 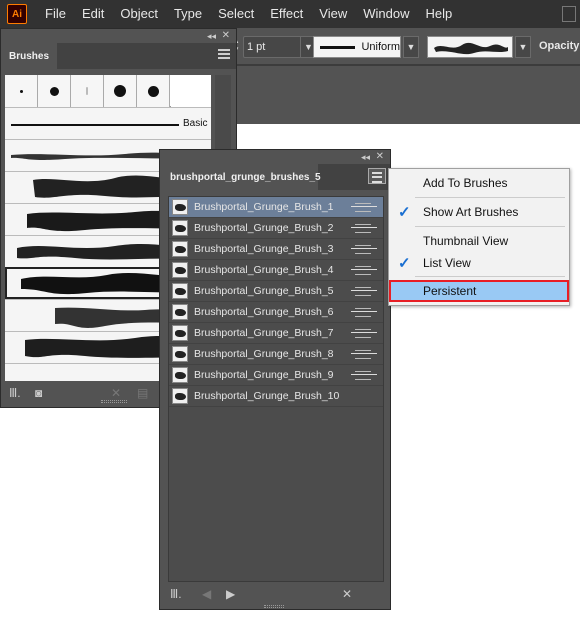 What do you see at coordinates (338, 47) in the screenshot?
I see `profile-line-preview` at bounding box center [338, 47].